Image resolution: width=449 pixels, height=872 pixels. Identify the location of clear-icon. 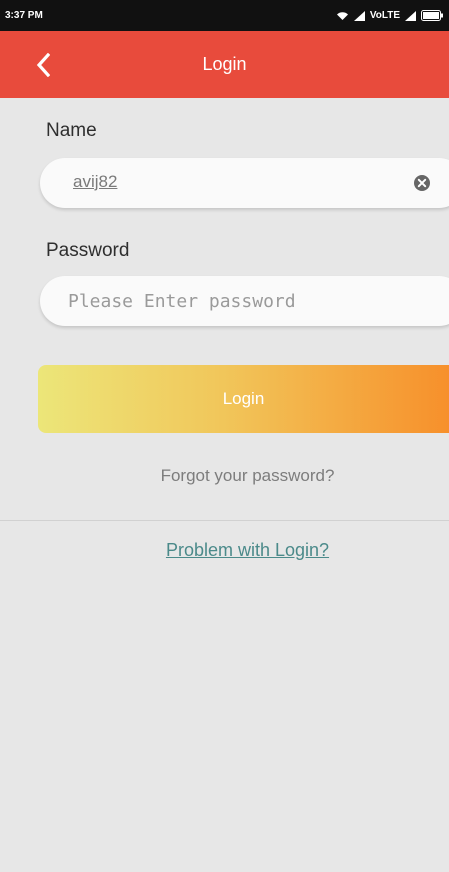
(422, 183).